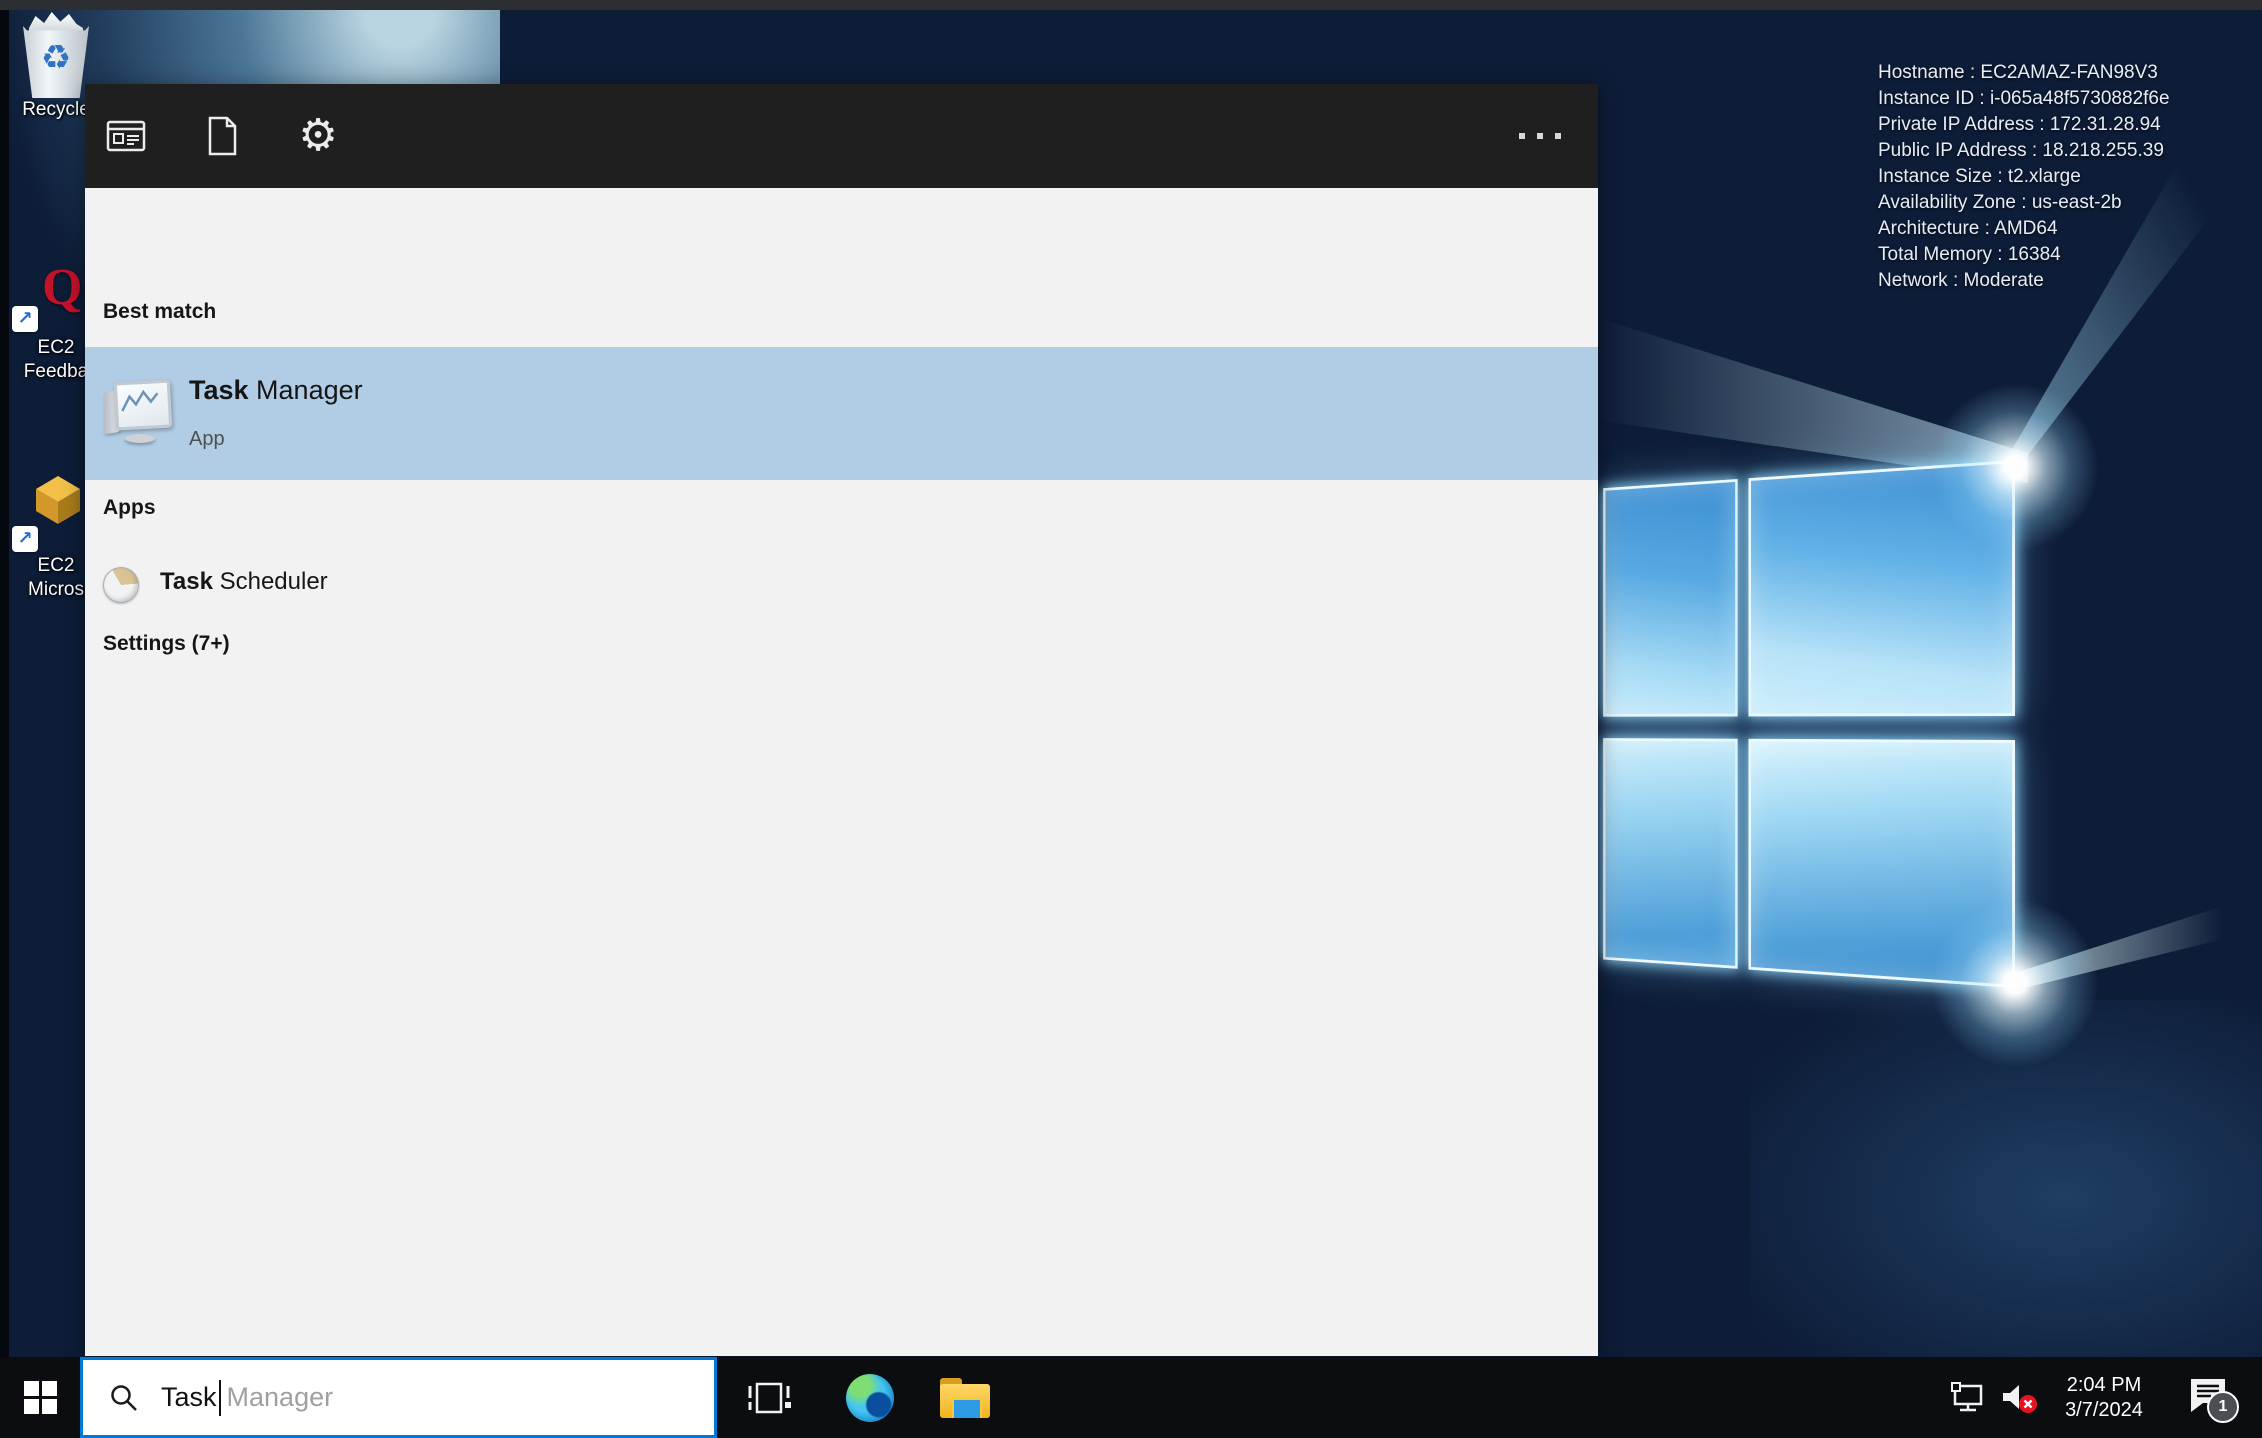  I want to click on ellipsis-icon, so click(1522, 136).